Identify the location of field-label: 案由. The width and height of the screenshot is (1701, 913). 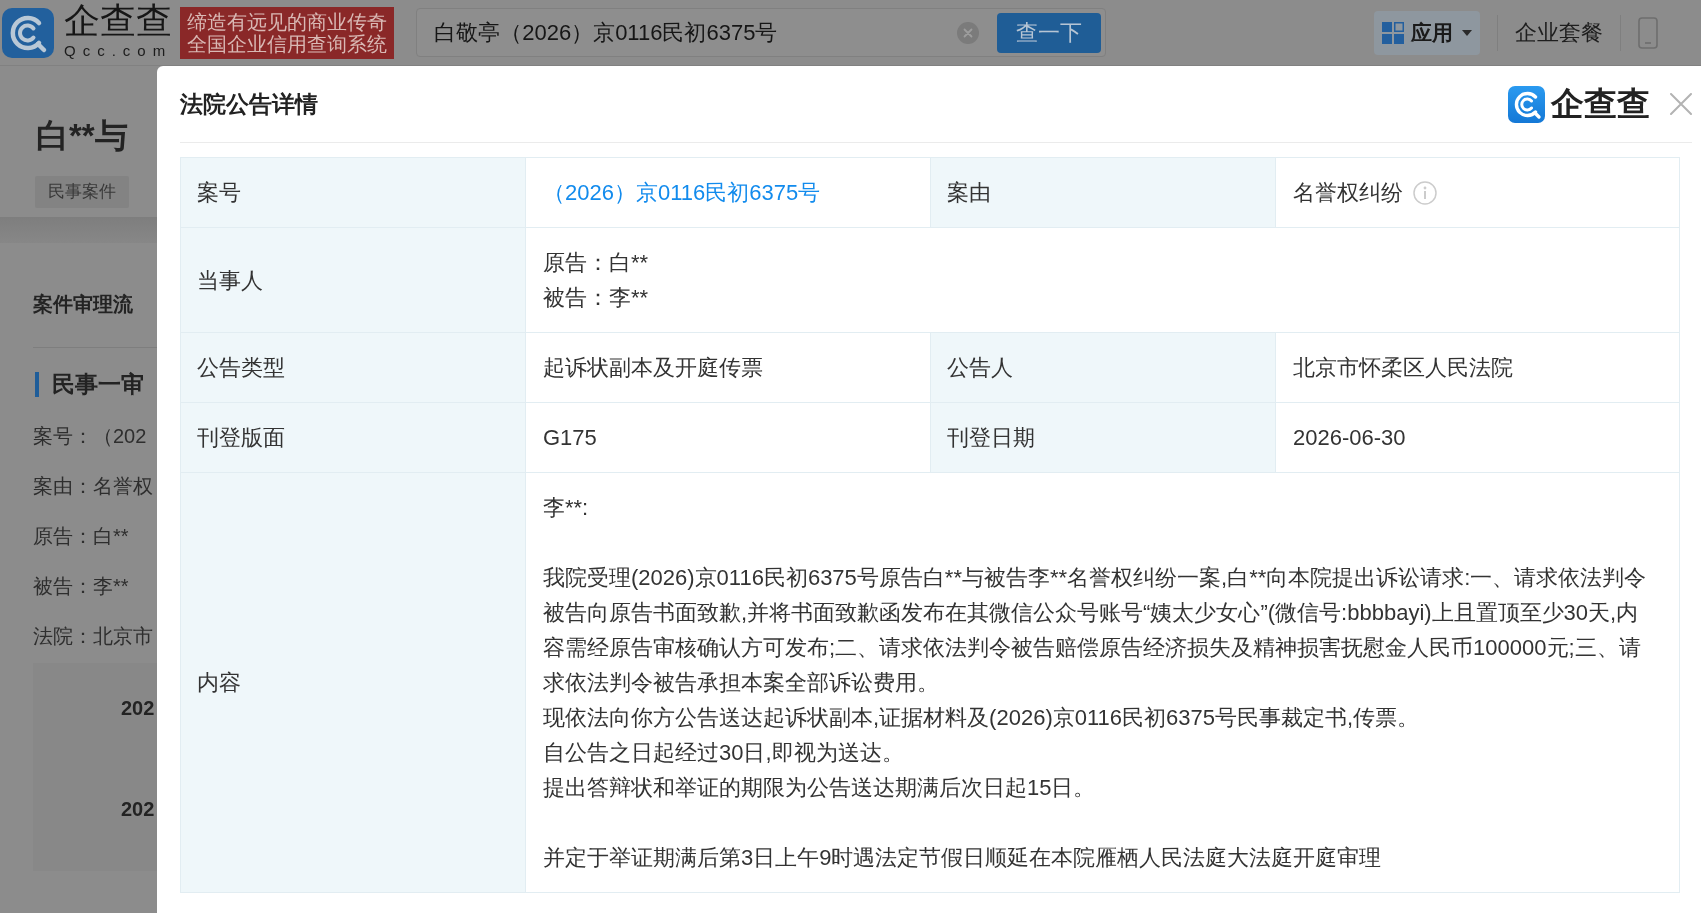
(1103, 192).